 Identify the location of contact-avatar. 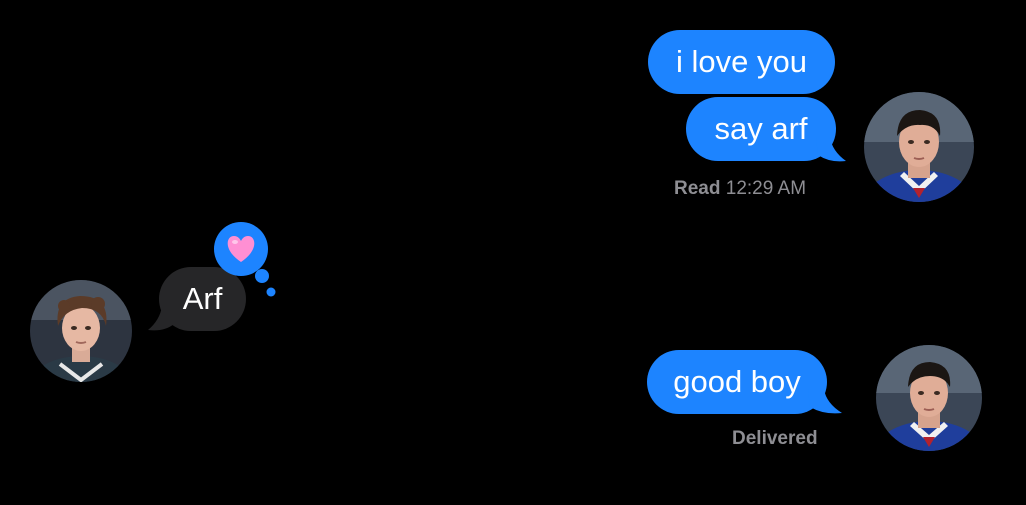
(81, 331).